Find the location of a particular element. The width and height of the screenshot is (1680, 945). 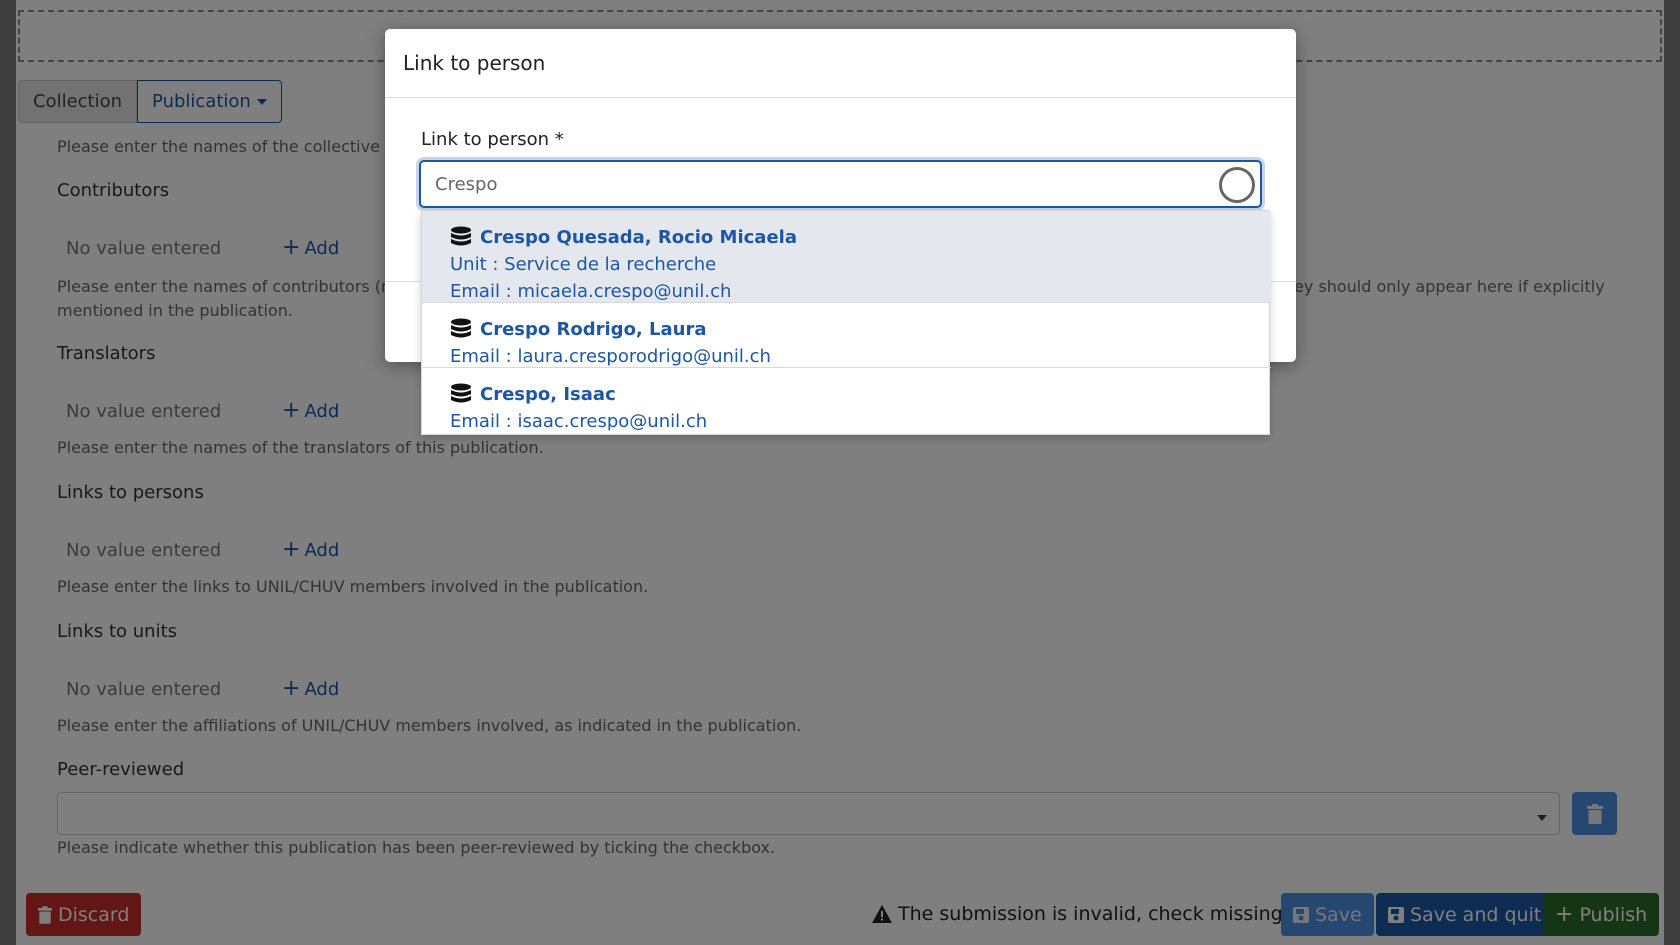

option-name: Crespo, Isaac is located at coordinates (533, 394).